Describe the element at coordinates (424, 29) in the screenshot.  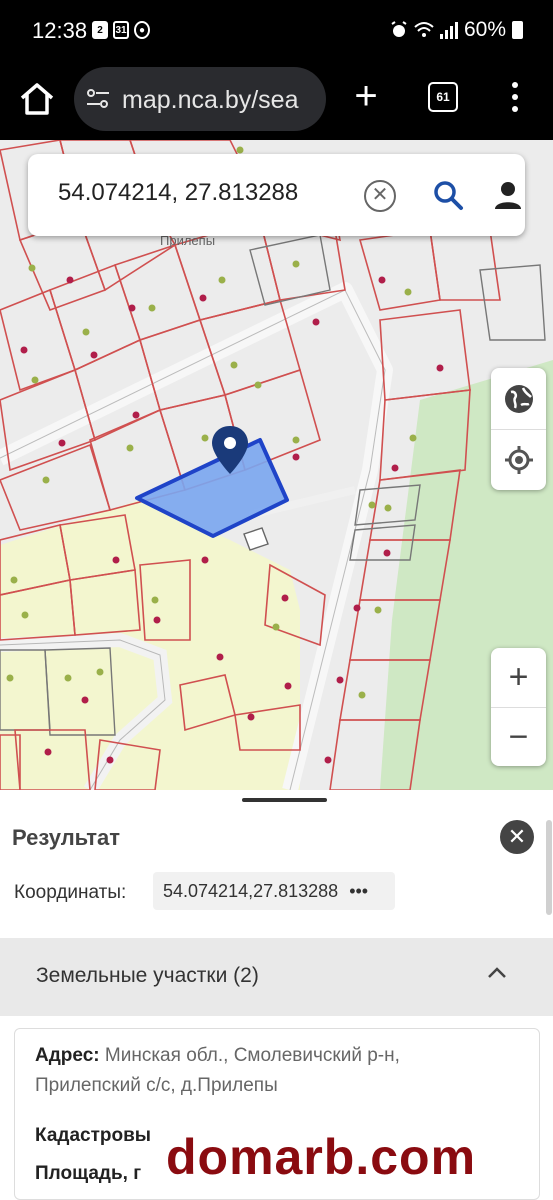
I see `wifi-icon` at that location.